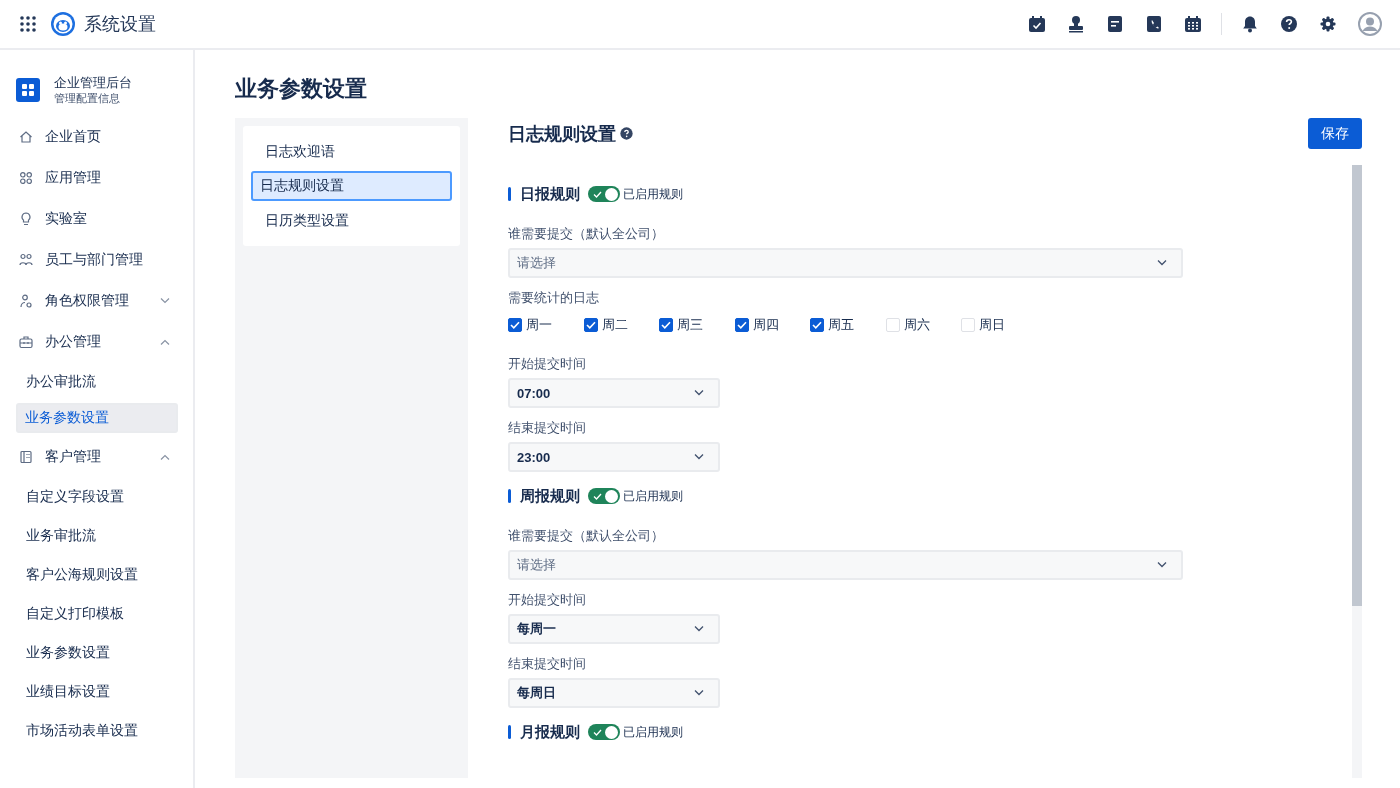 The width and height of the screenshot is (1400, 788). What do you see at coordinates (539, 325) in the screenshot?
I see `checkbox-label: 周一` at bounding box center [539, 325].